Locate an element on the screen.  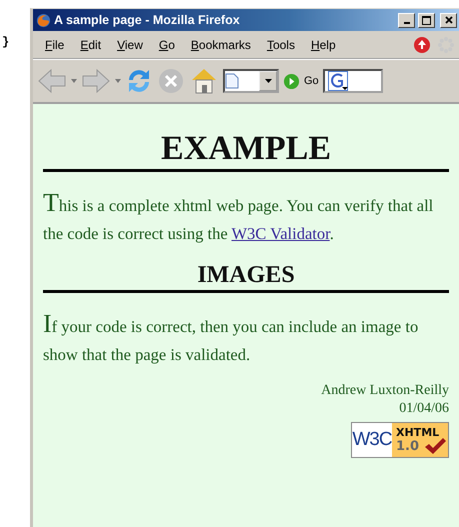
menu-item: Go is located at coordinates (166, 45).